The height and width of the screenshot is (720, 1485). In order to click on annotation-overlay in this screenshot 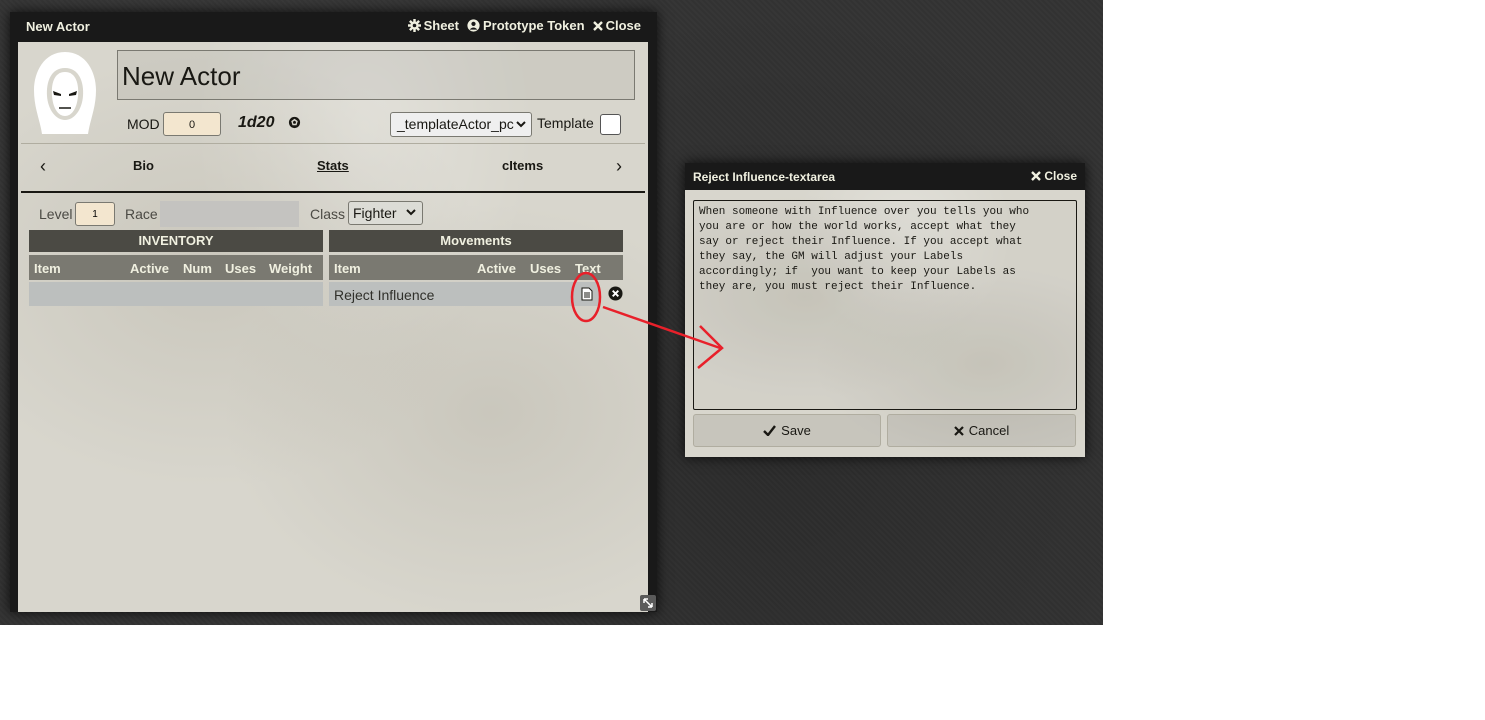, I will do `click(647, 320)`.